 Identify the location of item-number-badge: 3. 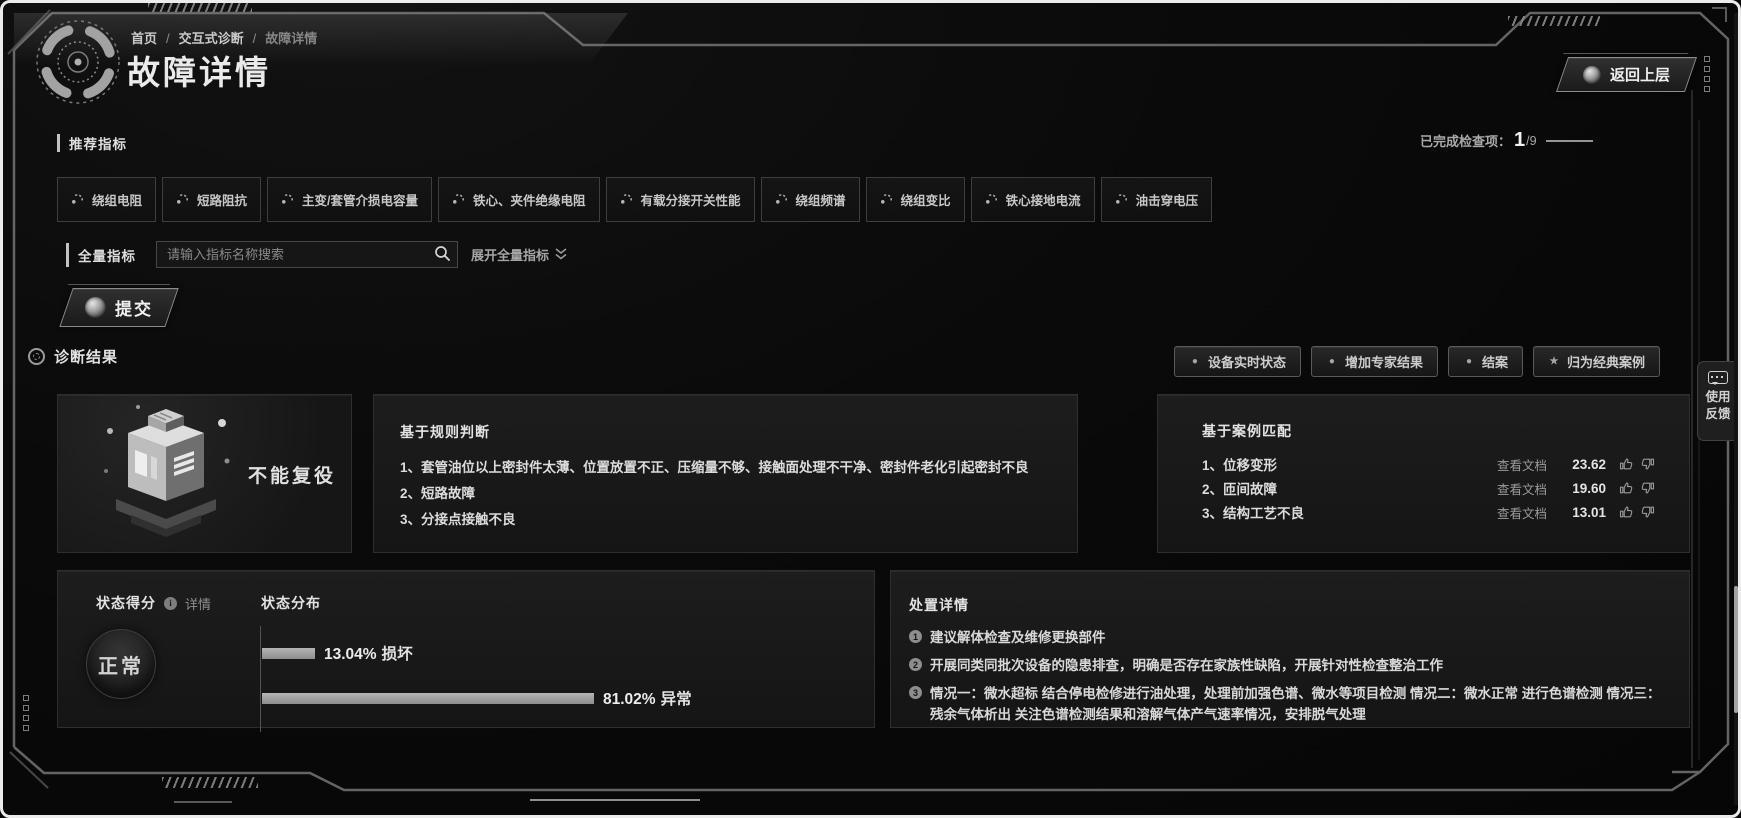
(915, 692).